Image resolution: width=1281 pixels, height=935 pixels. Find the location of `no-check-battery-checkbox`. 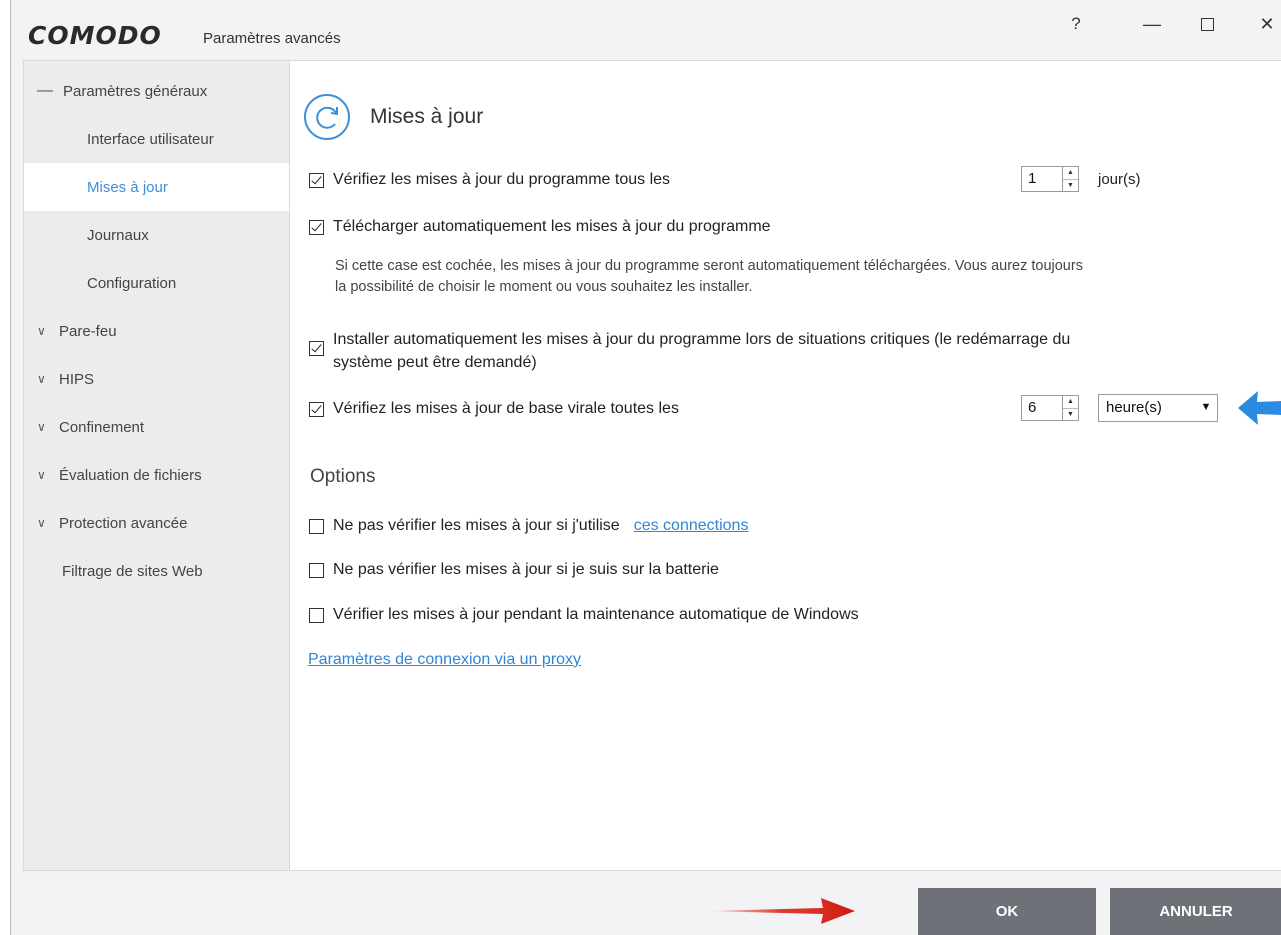

no-check-battery-checkbox is located at coordinates (316, 570).